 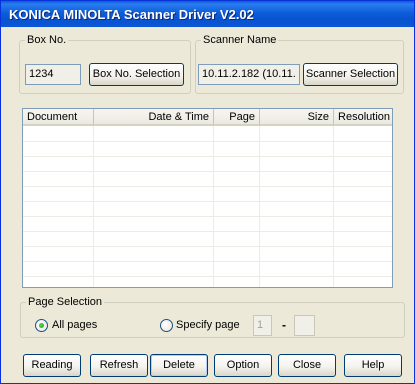 I want to click on scanner-selection-button: Scanner Selection, so click(x=350, y=74).